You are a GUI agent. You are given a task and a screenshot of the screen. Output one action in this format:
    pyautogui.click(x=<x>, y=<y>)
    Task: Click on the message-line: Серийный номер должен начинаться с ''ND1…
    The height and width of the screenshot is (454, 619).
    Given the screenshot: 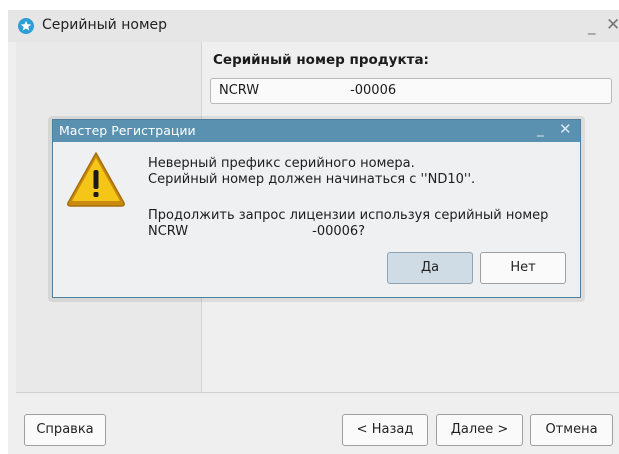 What is the action you would take?
    pyautogui.click(x=312, y=179)
    